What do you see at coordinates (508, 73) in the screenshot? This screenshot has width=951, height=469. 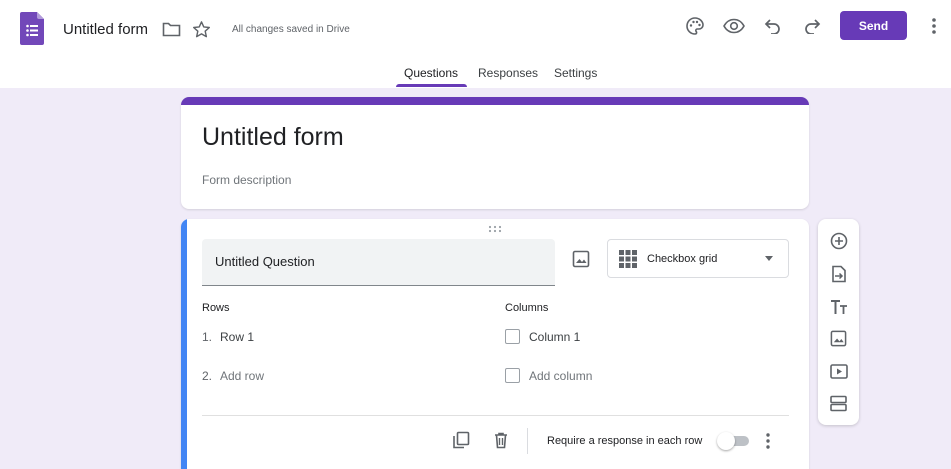 I see `tab-responses: Responses` at bounding box center [508, 73].